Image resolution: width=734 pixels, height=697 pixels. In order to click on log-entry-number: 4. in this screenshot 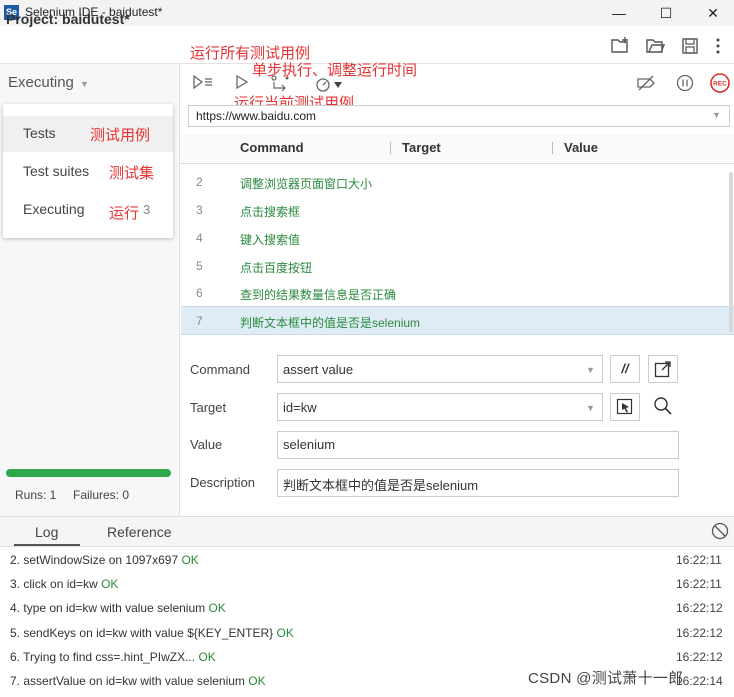, I will do `click(15, 608)`.